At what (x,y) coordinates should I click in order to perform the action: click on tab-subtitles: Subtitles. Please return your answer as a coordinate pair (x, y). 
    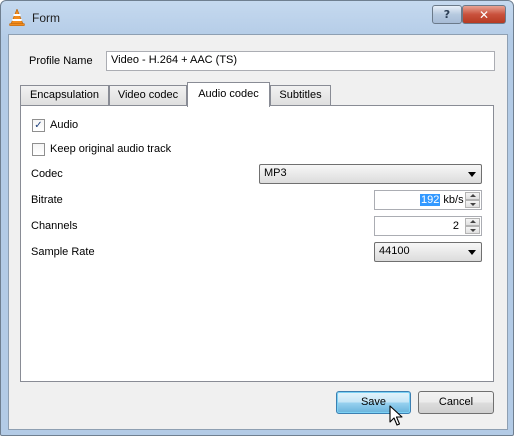
    Looking at the image, I should click on (300, 95).